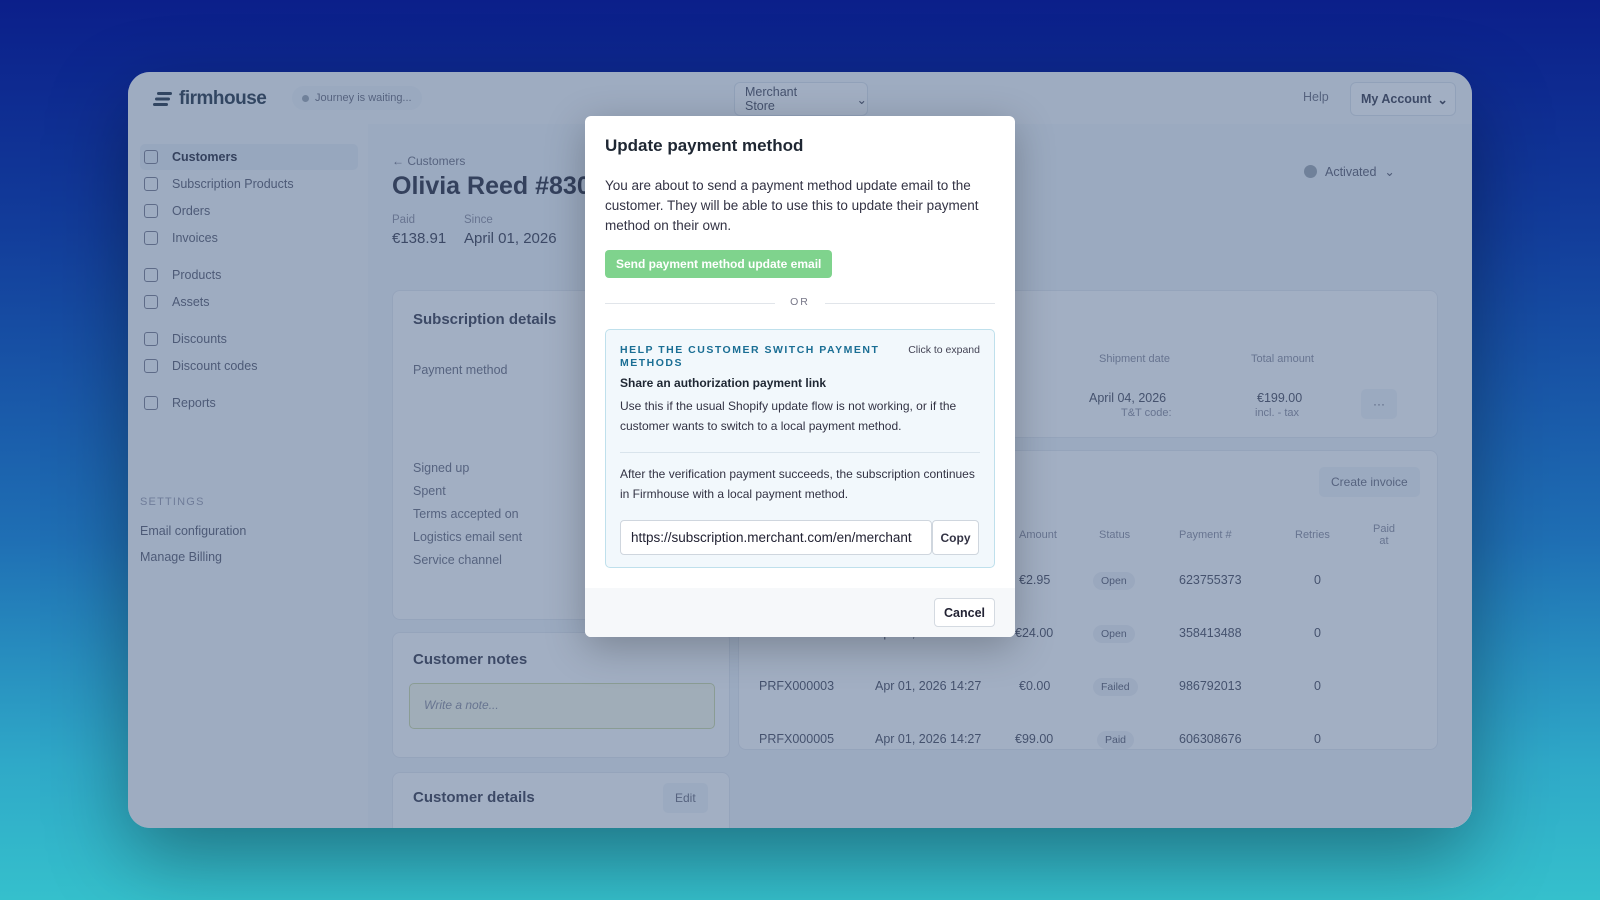 The height and width of the screenshot is (900, 1600). Describe the element at coordinates (800, 452) in the screenshot. I see `panel-divider` at that location.